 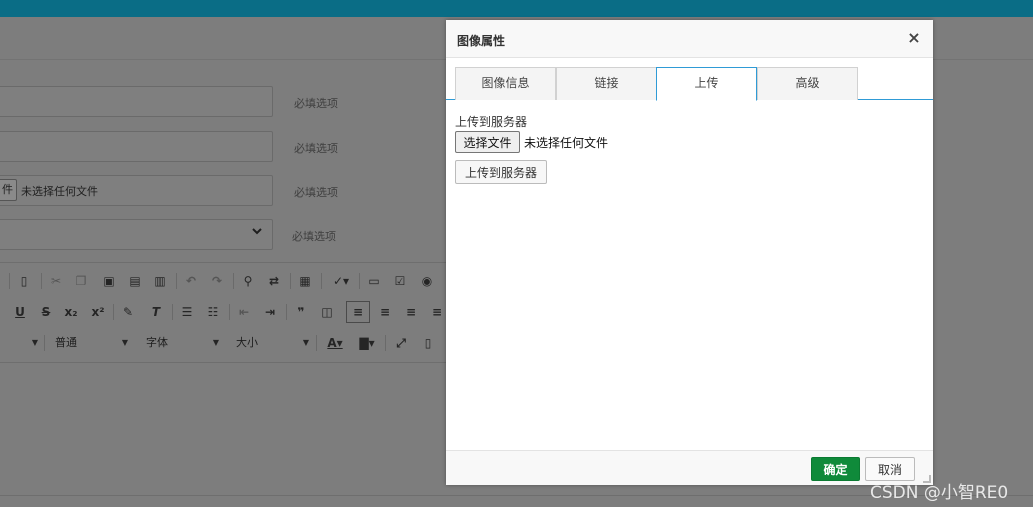 I want to click on upload-label: 上传到服务器, so click(x=491, y=122).